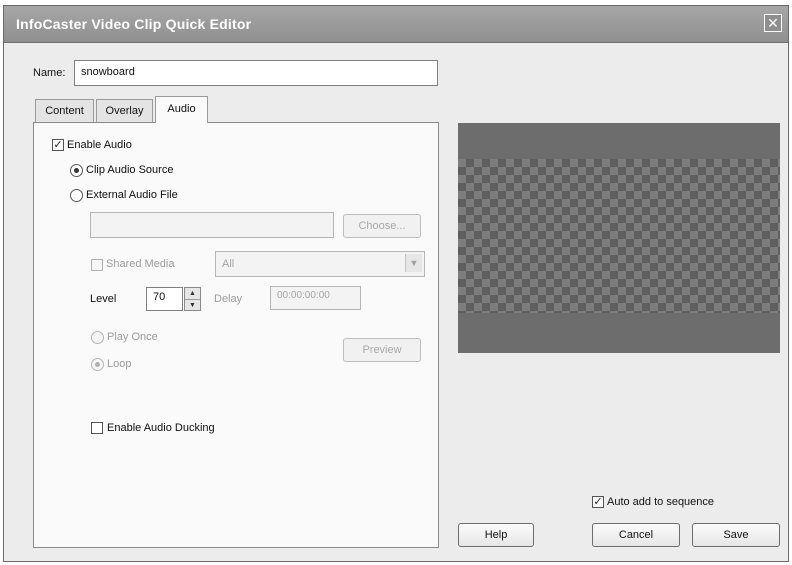 The width and height of the screenshot is (792, 565). I want to click on window-title: InfoCaster Video Clip Quick Editor, so click(134, 24).